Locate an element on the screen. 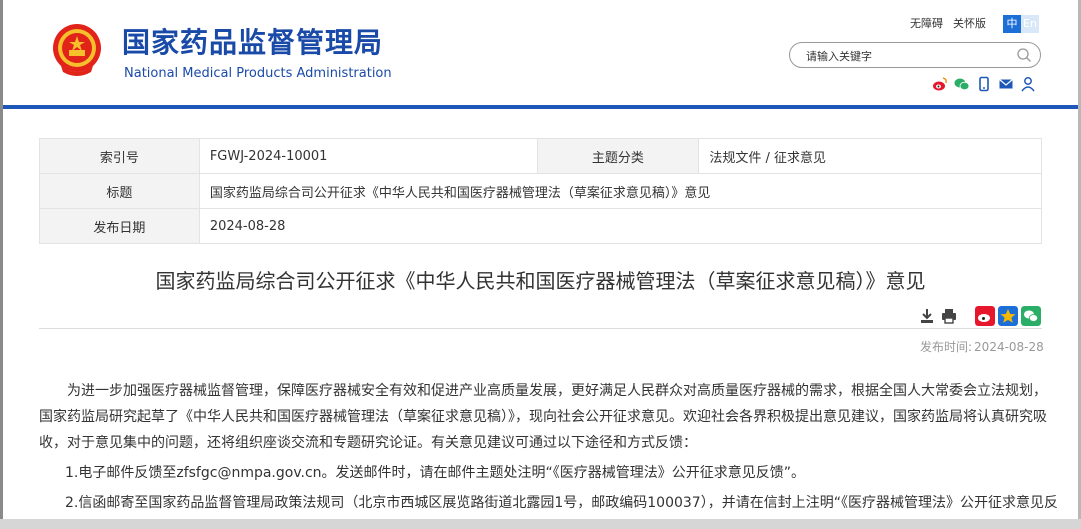 The width and height of the screenshot is (1081, 529). wechat-share-icon is located at coordinates (1031, 316).